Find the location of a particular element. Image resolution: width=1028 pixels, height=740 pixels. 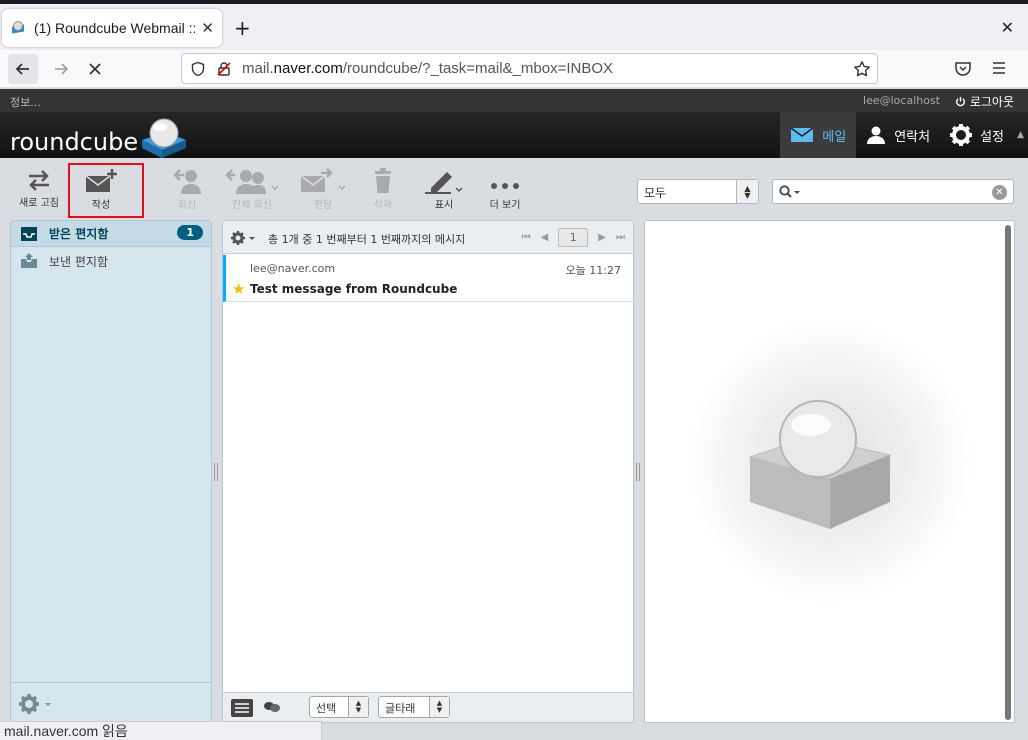

more-button: 더 보기 is located at coordinates (505, 189).